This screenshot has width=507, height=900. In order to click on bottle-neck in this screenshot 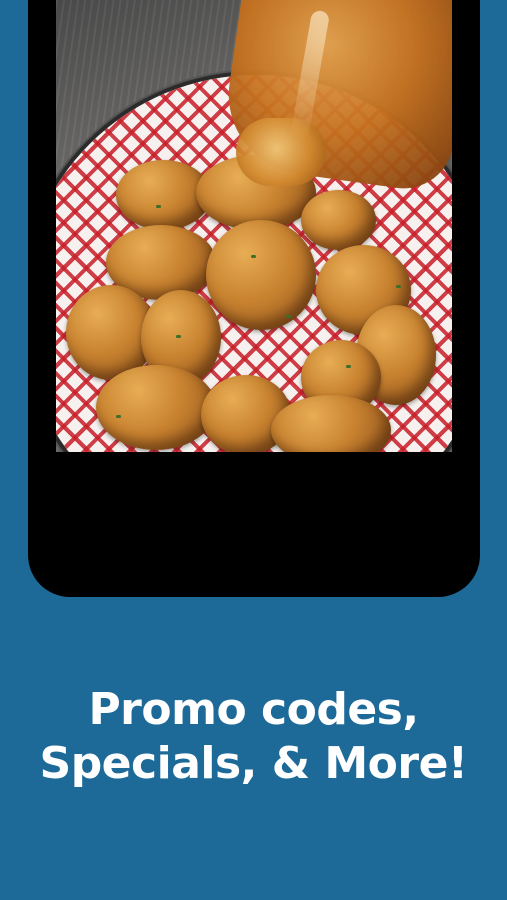, I will do `click(281, 152)`.